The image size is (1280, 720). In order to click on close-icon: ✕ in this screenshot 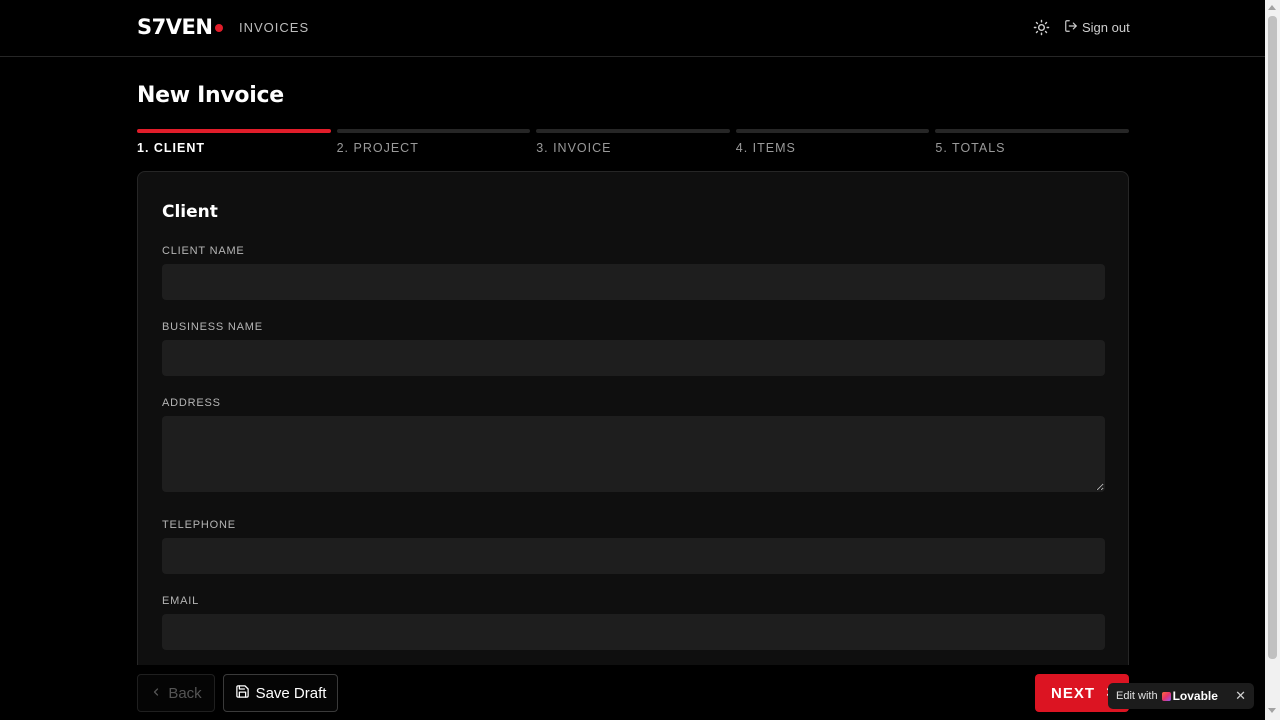, I will do `click(1240, 696)`.